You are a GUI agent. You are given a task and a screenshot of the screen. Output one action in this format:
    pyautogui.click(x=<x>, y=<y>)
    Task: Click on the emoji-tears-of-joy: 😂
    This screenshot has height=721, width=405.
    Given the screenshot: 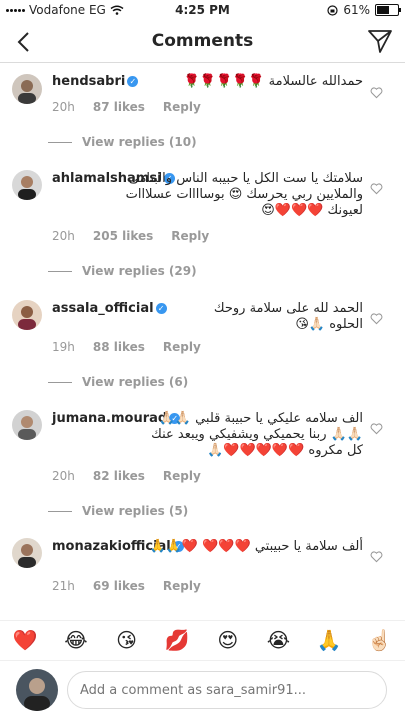 What is the action you would take?
    pyautogui.click(x=76, y=640)
    